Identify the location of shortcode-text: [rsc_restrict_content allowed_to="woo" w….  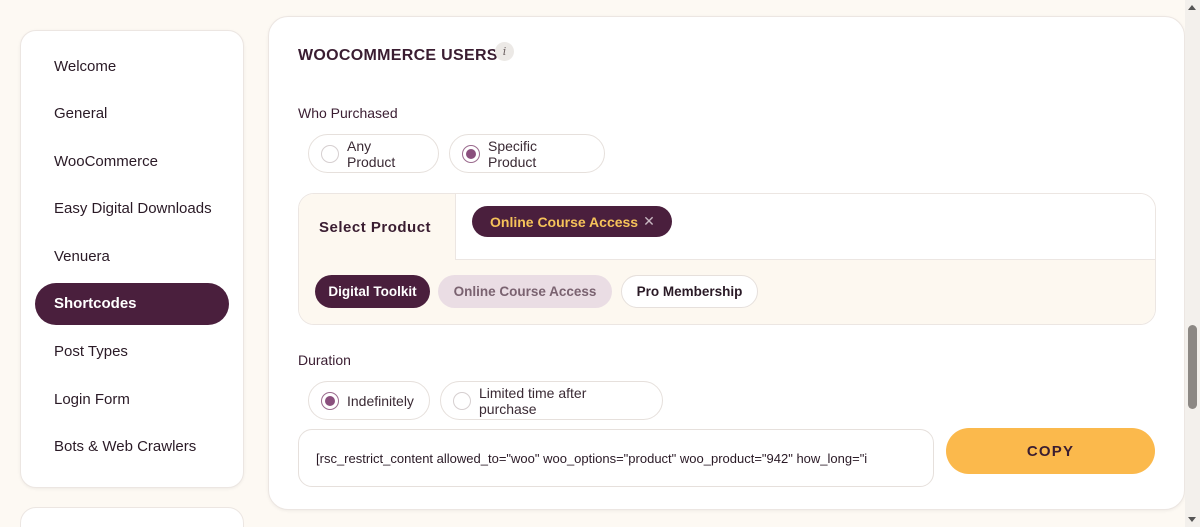
(616, 458).